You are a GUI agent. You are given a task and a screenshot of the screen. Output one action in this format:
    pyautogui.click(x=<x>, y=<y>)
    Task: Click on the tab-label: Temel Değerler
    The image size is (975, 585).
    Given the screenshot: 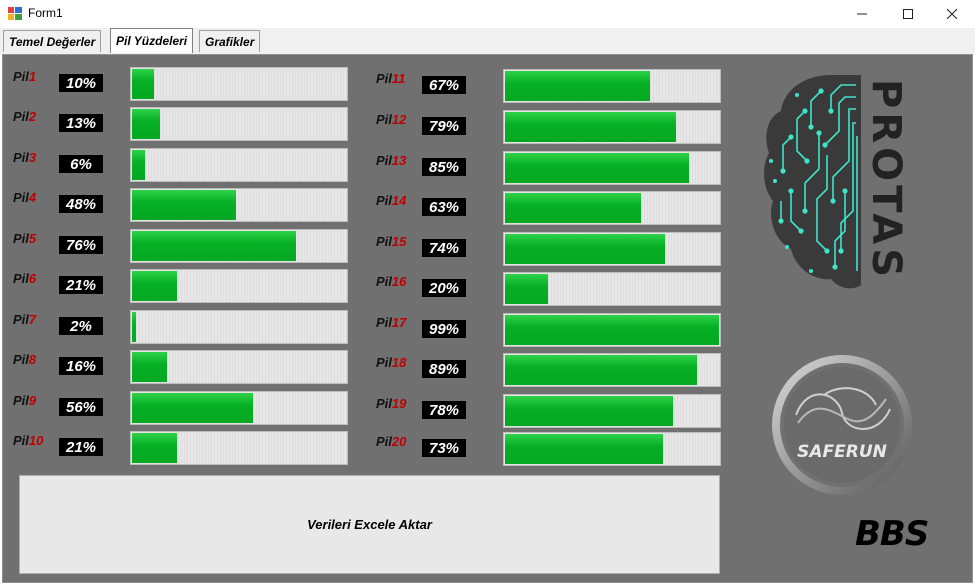 What is the action you would take?
    pyautogui.click(x=52, y=41)
    